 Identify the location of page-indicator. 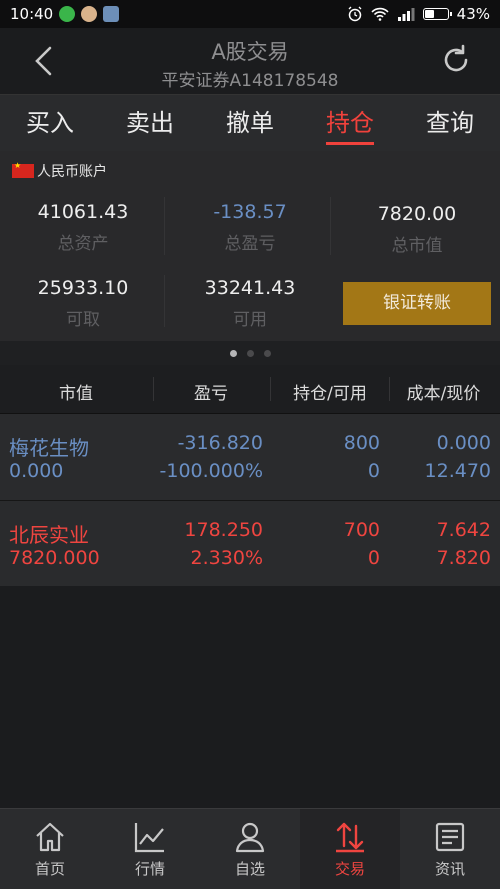
(250, 353).